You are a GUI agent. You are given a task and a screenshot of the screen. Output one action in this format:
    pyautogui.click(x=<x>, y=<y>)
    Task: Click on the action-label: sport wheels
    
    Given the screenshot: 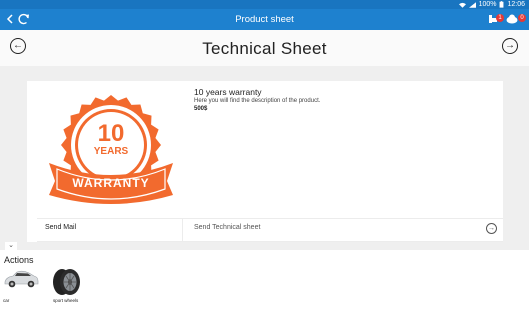 What is the action you would take?
    pyautogui.click(x=66, y=300)
    